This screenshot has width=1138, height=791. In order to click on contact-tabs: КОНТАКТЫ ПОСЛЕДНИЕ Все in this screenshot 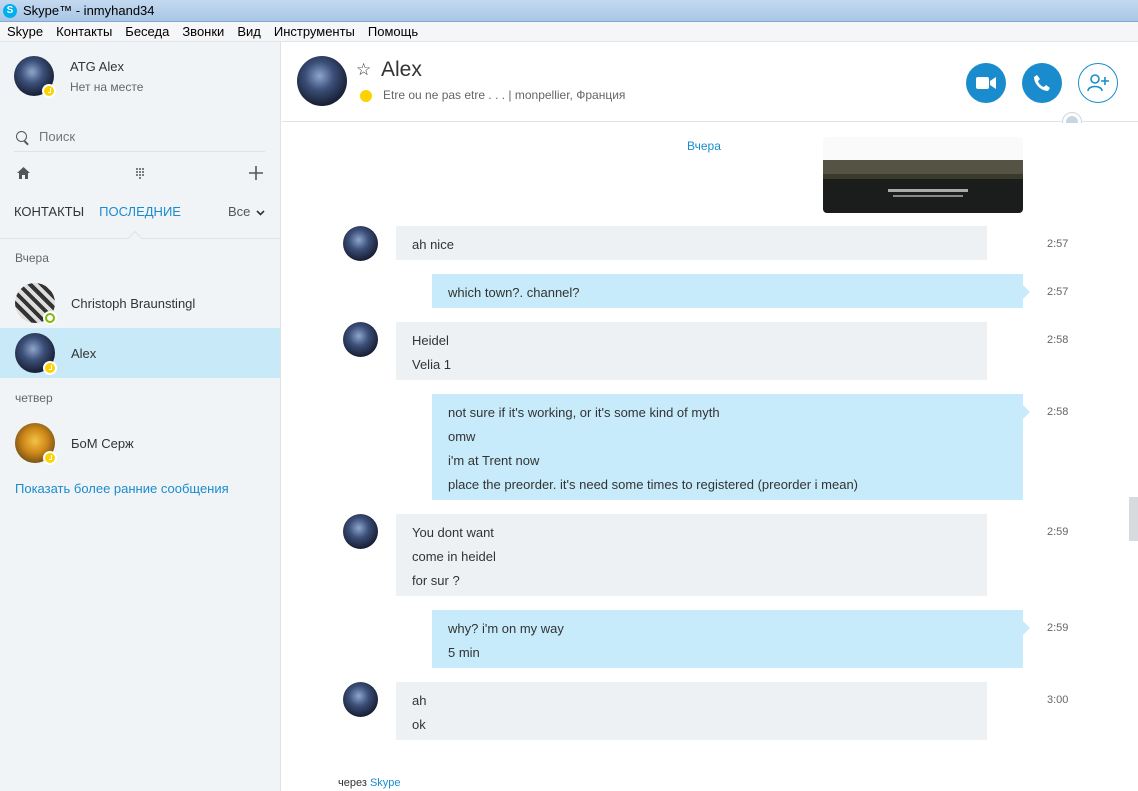, I will do `click(139, 211)`.